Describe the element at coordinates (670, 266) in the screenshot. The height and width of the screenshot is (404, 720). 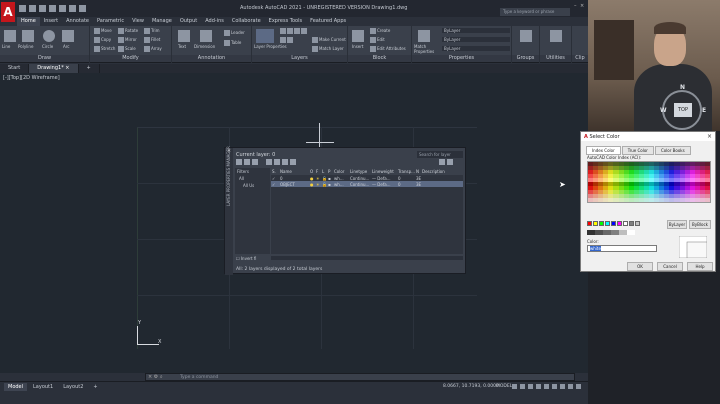
I see `cancel-button: Cancel` at that location.